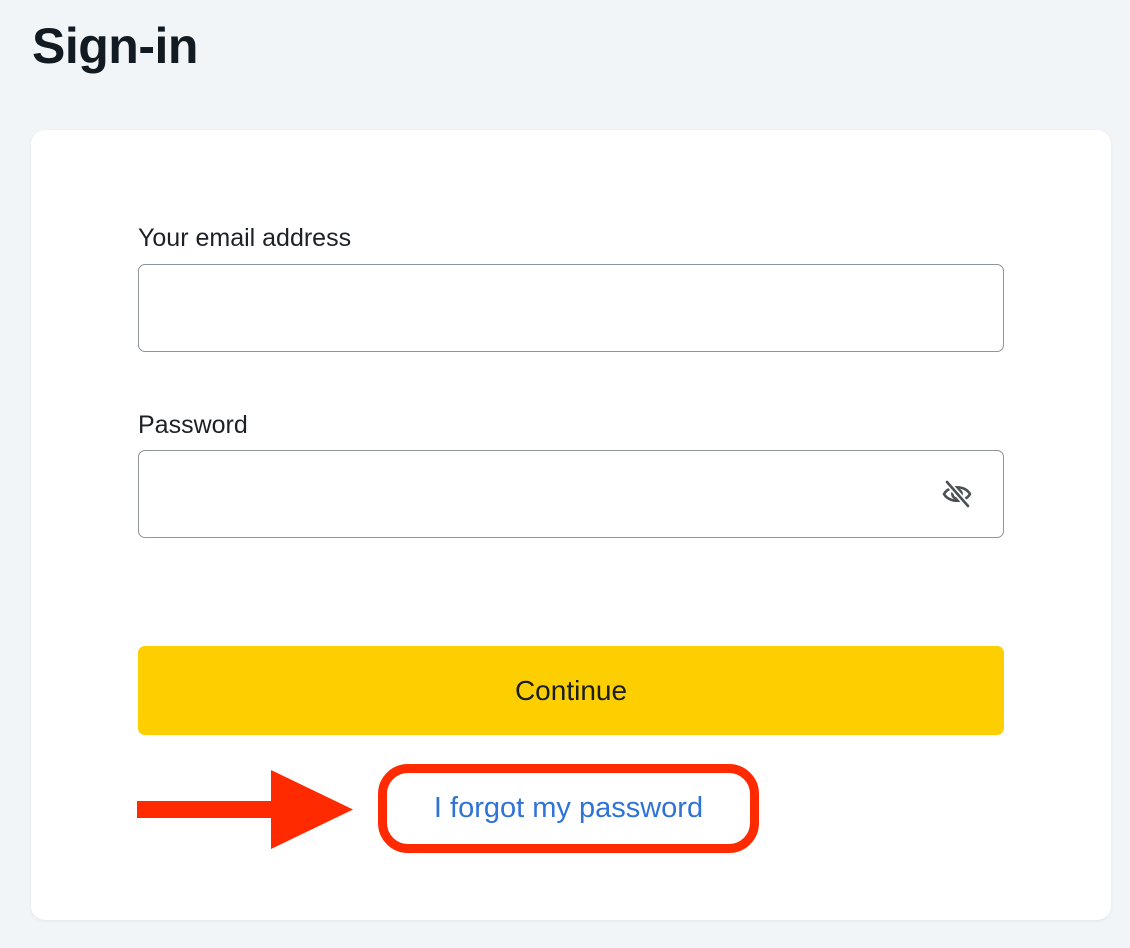 The height and width of the screenshot is (948, 1130). Describe the element at coordinates (568, 808) in the screenshot. I see `forgot-password-link: I forgot my password` at that location.